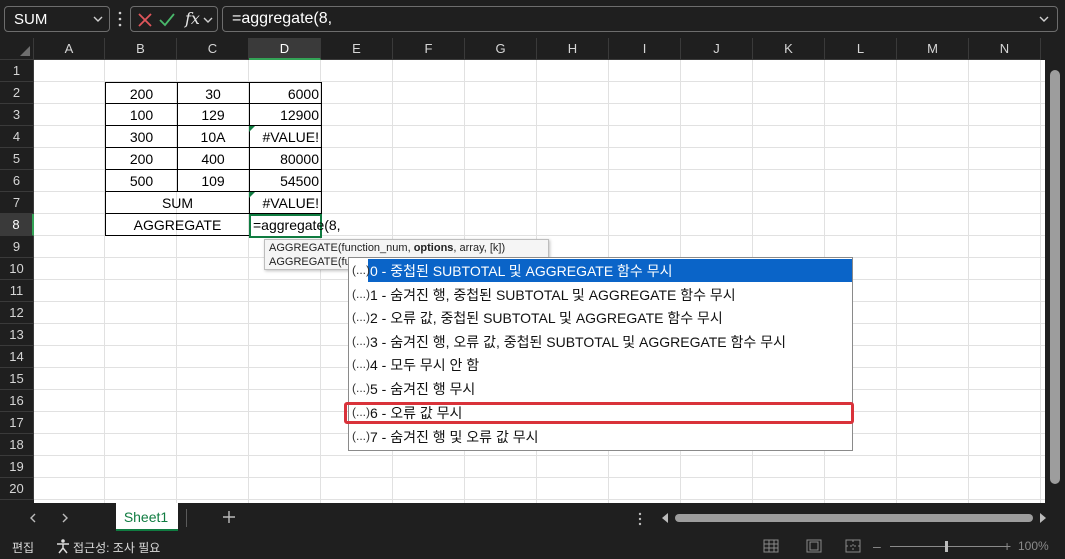 The width and height of the screenshot is (1065, 559). I want to click on accessibility-status: 접근성: 조사 필요, so click(116, 547).